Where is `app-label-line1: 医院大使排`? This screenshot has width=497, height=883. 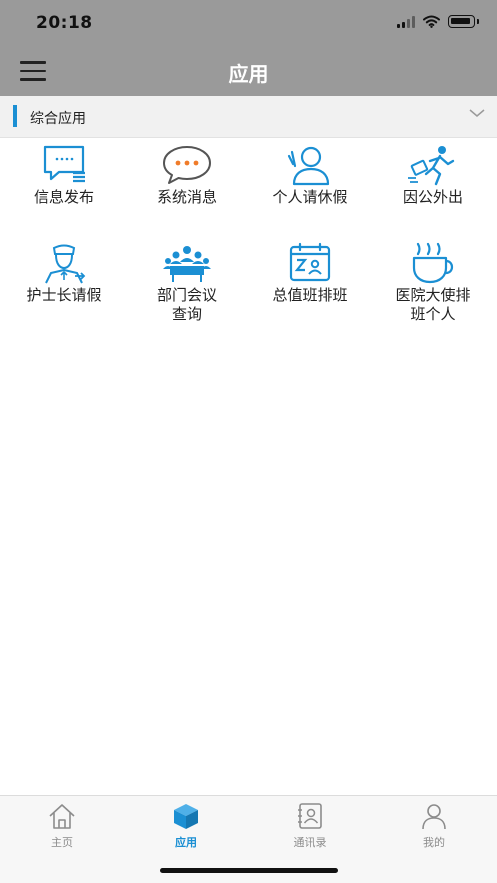 app-label-line1: 医院大使排 is located at coordinates (433, 295).